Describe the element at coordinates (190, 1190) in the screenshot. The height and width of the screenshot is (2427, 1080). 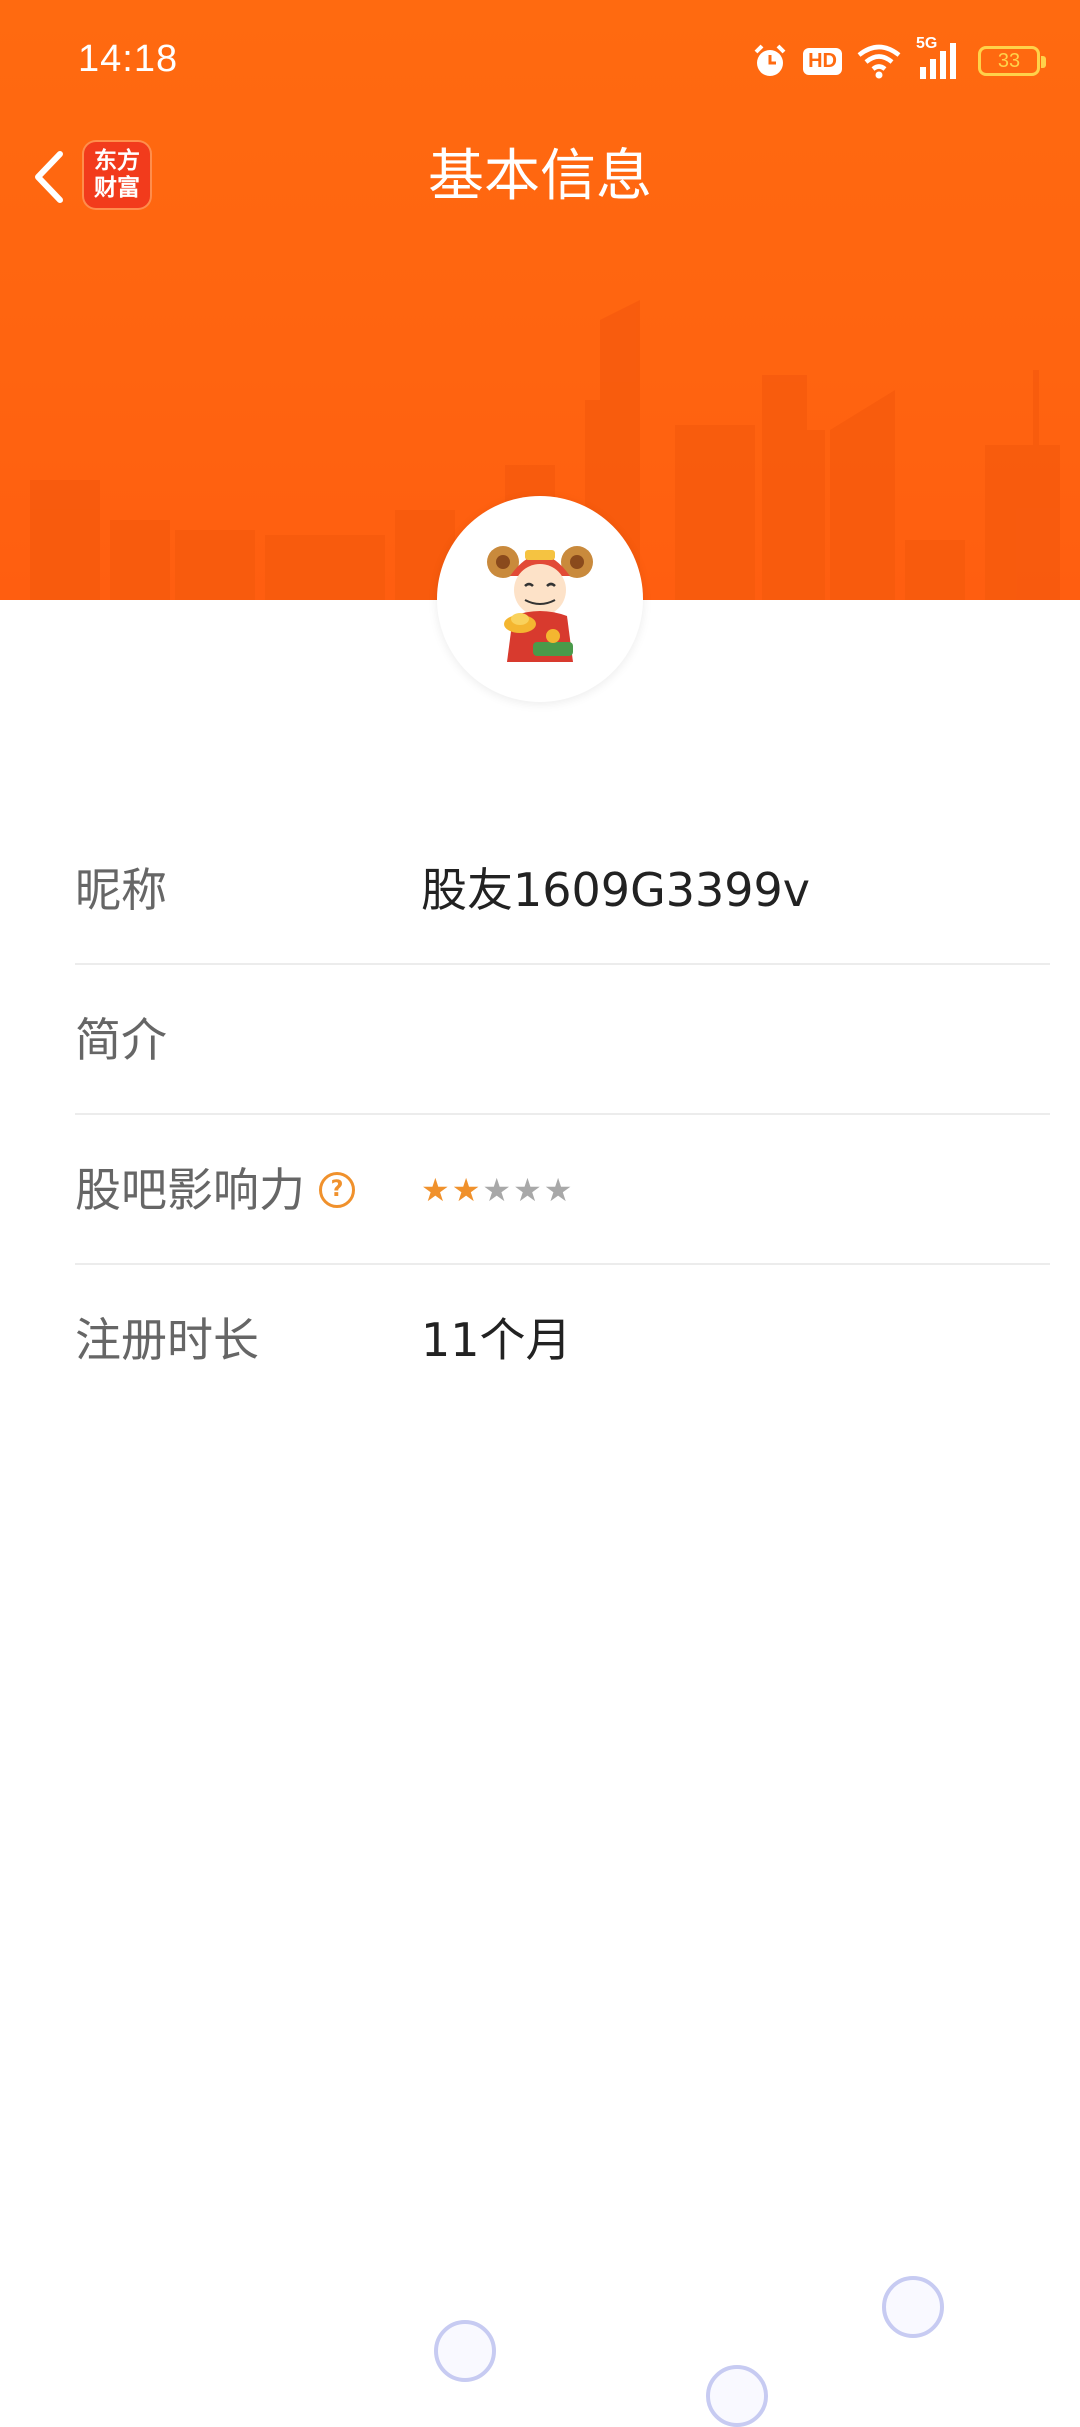
I see `influence-label: 股吧影响力` at that location.